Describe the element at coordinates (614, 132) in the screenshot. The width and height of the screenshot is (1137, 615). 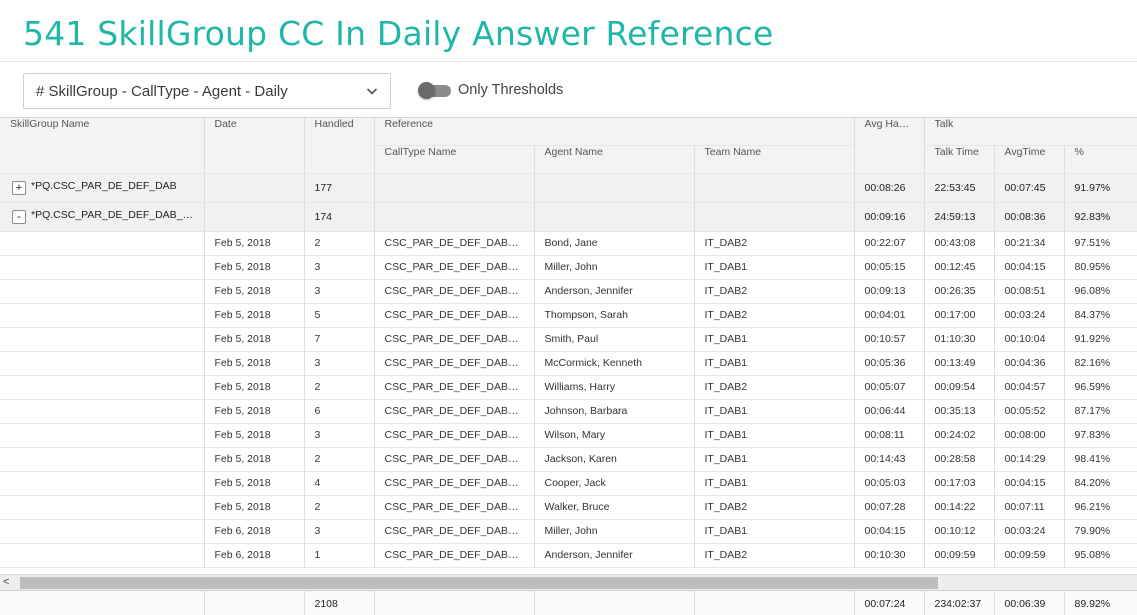
I see `header-reference-group: Reference` at that location.